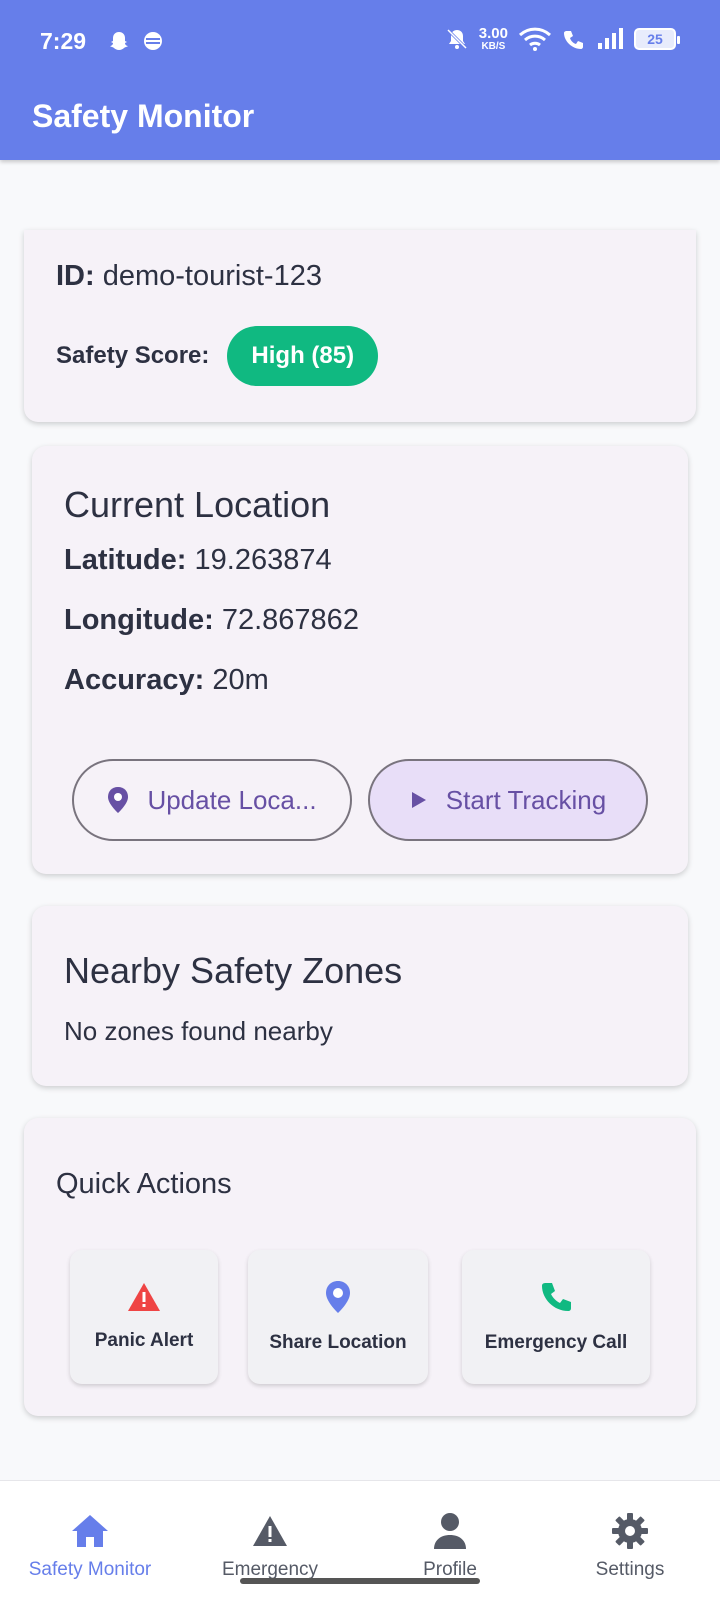  What do you see at coordinates (240, 680) in the screenshot?
I see `accuracy-value: 20m` at bounding box center [240, 680].